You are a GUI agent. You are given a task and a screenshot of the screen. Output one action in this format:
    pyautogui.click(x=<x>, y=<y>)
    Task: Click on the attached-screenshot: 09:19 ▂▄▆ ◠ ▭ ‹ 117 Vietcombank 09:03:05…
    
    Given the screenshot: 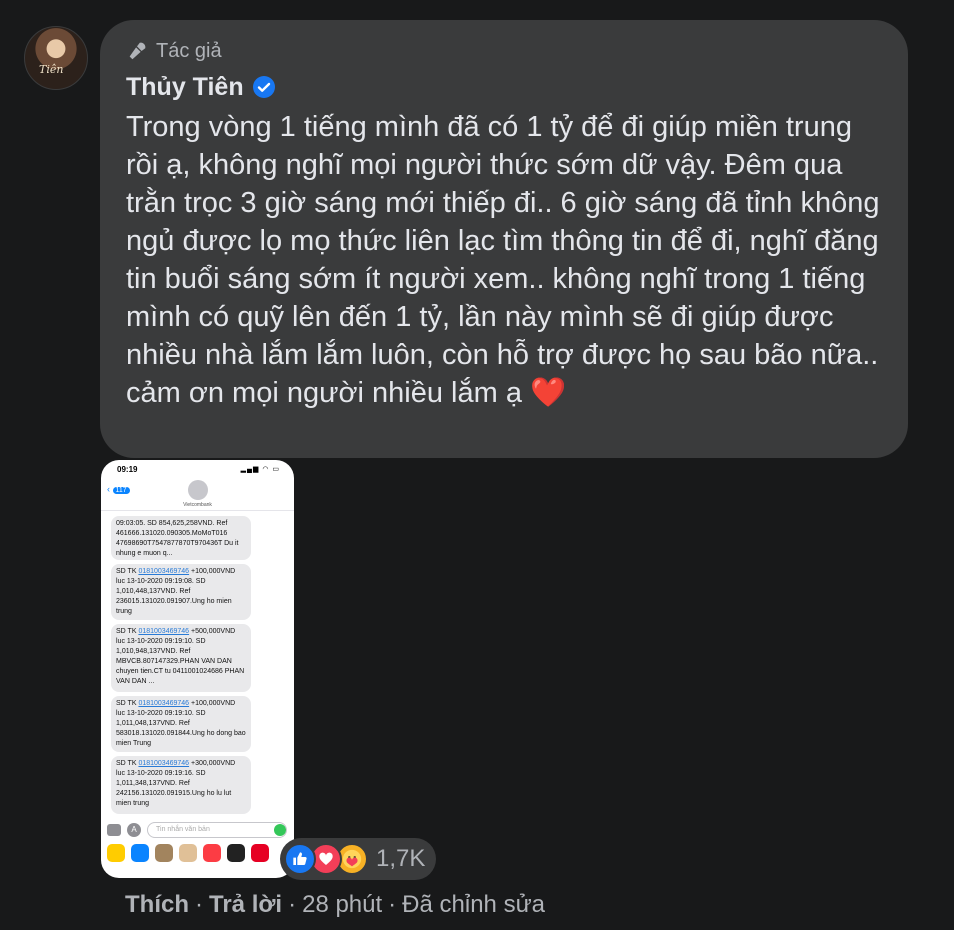 What is the action you would take?
    pyautogui.click(x=197, y=669)
    